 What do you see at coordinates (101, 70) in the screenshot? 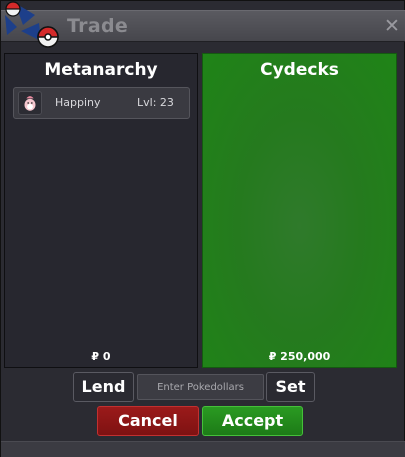
I see `my-trader-name: Metanarchy` at bounding box center [101, 70].